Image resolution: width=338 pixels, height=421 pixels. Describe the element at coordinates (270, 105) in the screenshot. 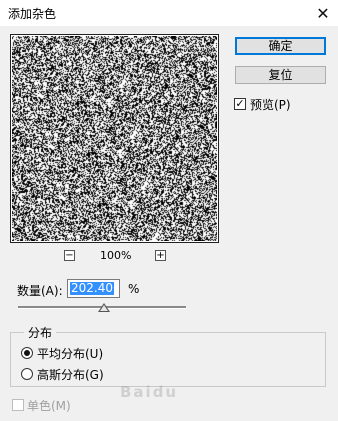

I see `preview-label: 预览(P)` at that location.